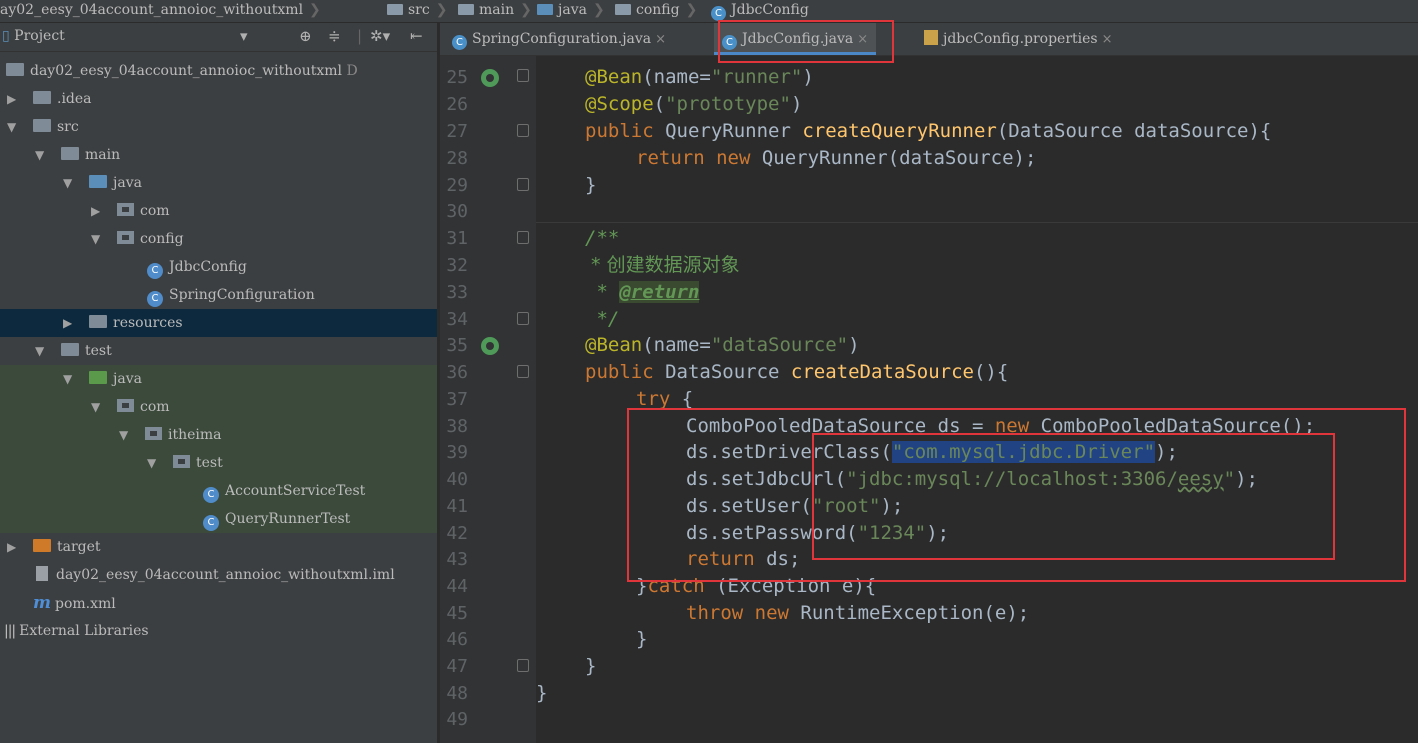  What do you see at coordinates (743, 559) in the screenshot?
I see `code-line-43: return ds;` at bounding box center [743, 559].